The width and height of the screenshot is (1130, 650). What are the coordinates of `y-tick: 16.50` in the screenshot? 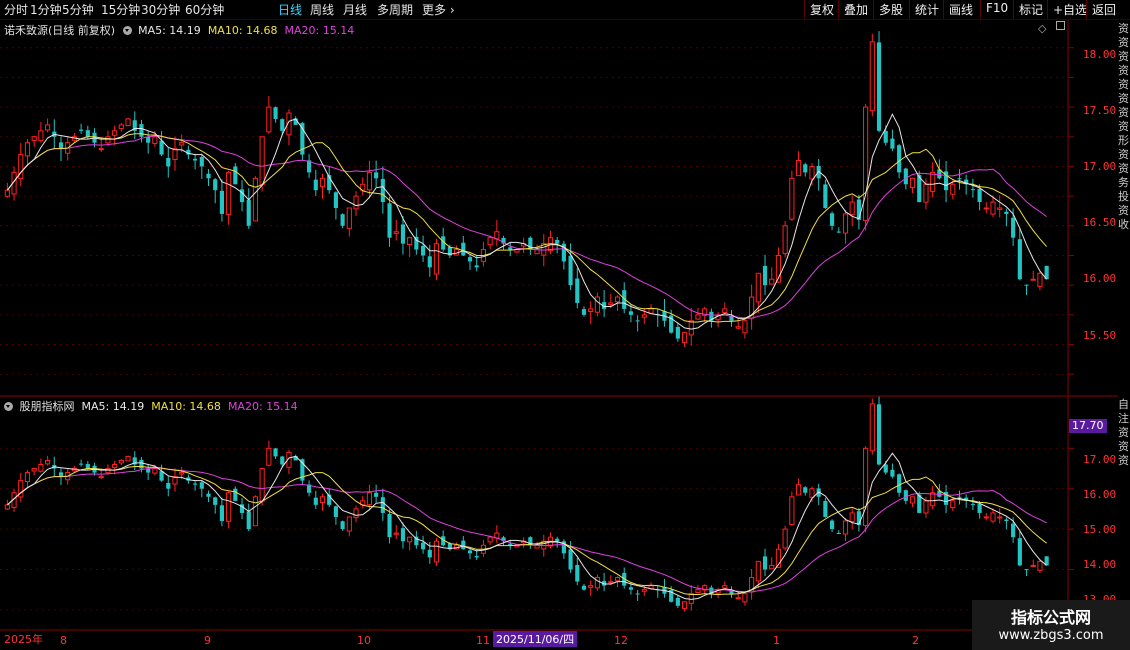 It's located at (1100, 222).